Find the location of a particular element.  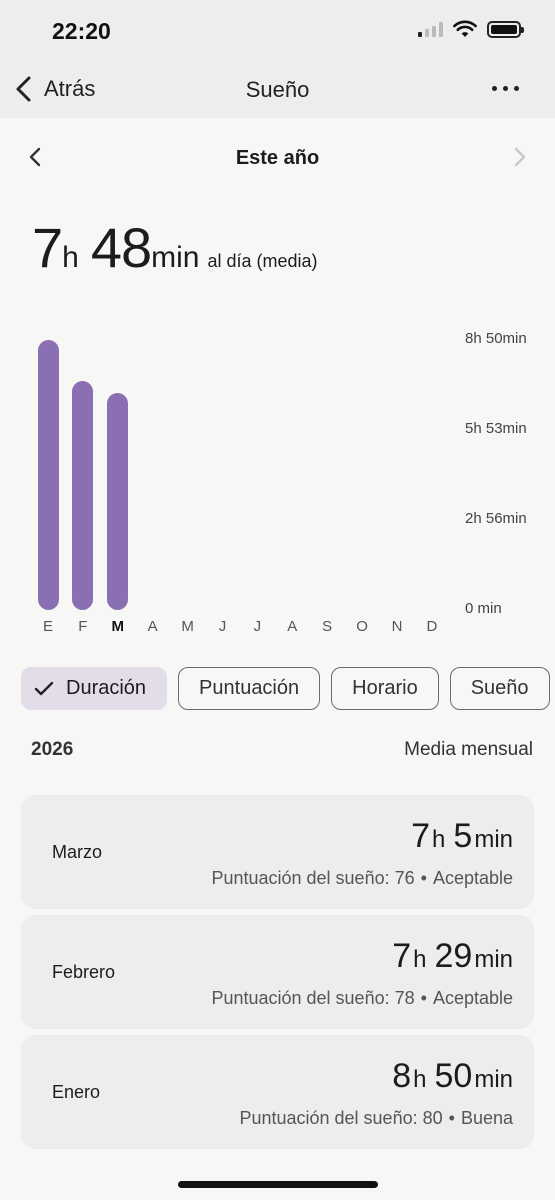

y-tick-label: 8h 50min is located at coordinates (496, 338).